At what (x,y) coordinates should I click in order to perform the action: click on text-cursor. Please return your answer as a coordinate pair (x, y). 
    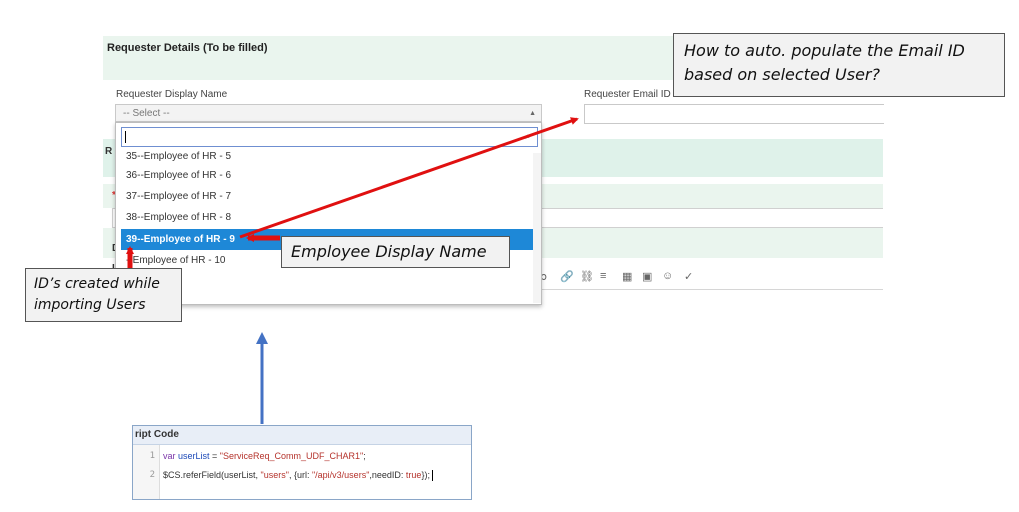
    Looking at the image, I should click on (432, 476).